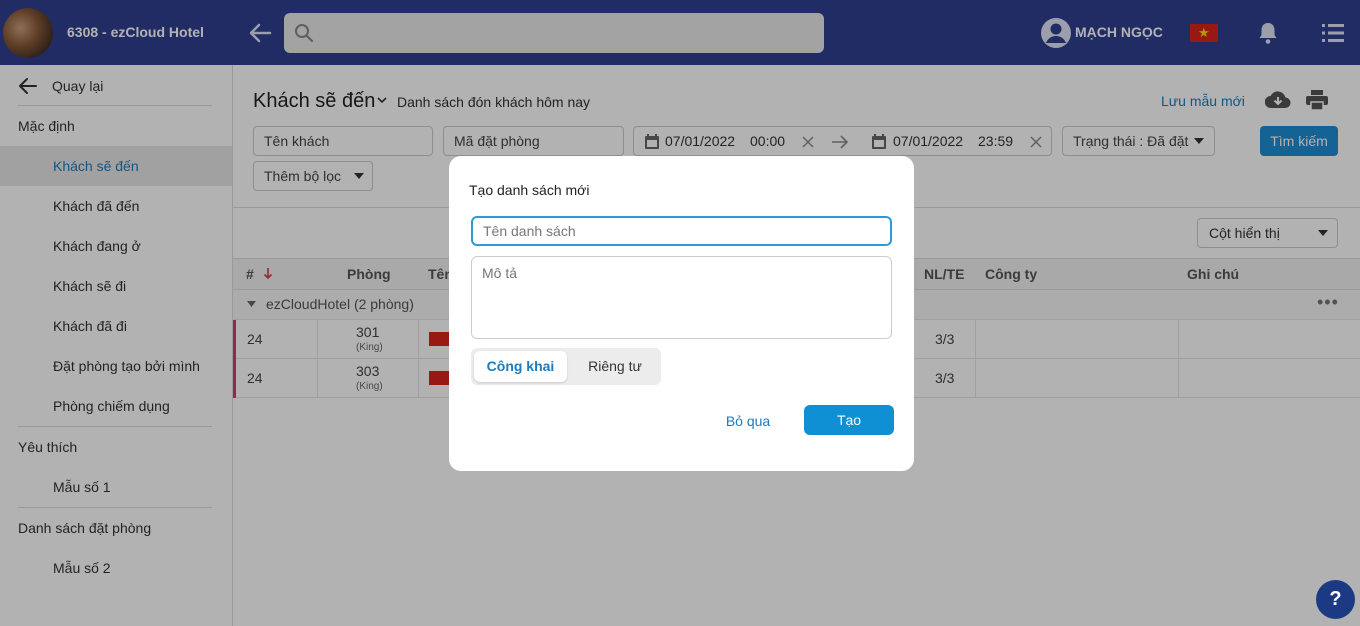 Image resolution: width=1360 pixels, height=626 pixels. Describe the element at coordinates (748, 421) in the screenshot. I see `cancel-button: Bỏ qua` at that location.